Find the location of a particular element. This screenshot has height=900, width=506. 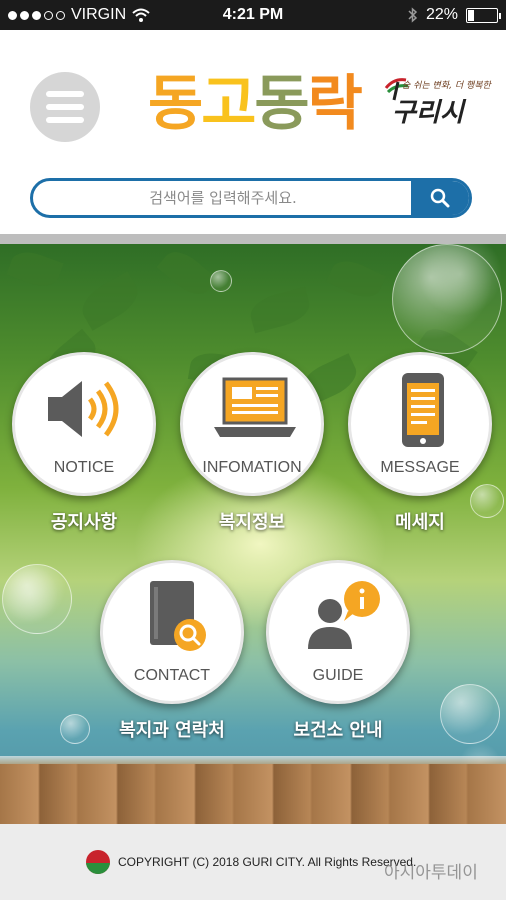

contact-button: CONTACT is located at coordinates (172, 632).